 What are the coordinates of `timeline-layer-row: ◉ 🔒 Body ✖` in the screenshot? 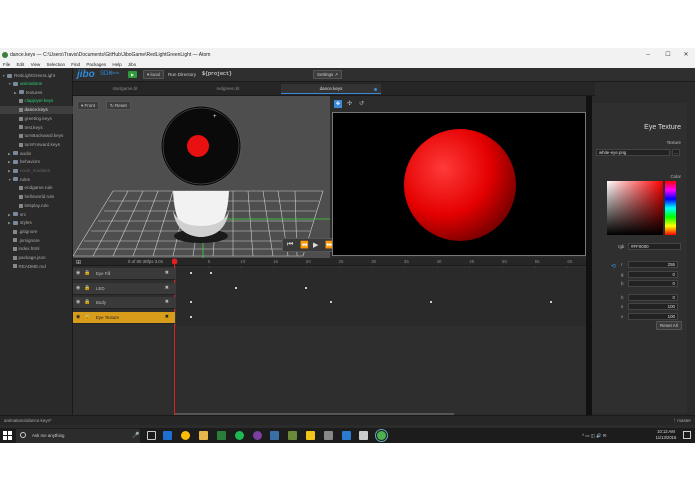 It's located at (124, 303).